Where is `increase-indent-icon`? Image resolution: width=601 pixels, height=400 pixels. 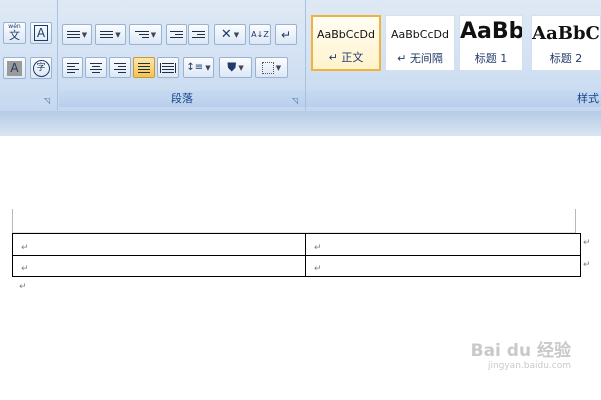 increase-indent-icon is located at coordinates (198, 34).